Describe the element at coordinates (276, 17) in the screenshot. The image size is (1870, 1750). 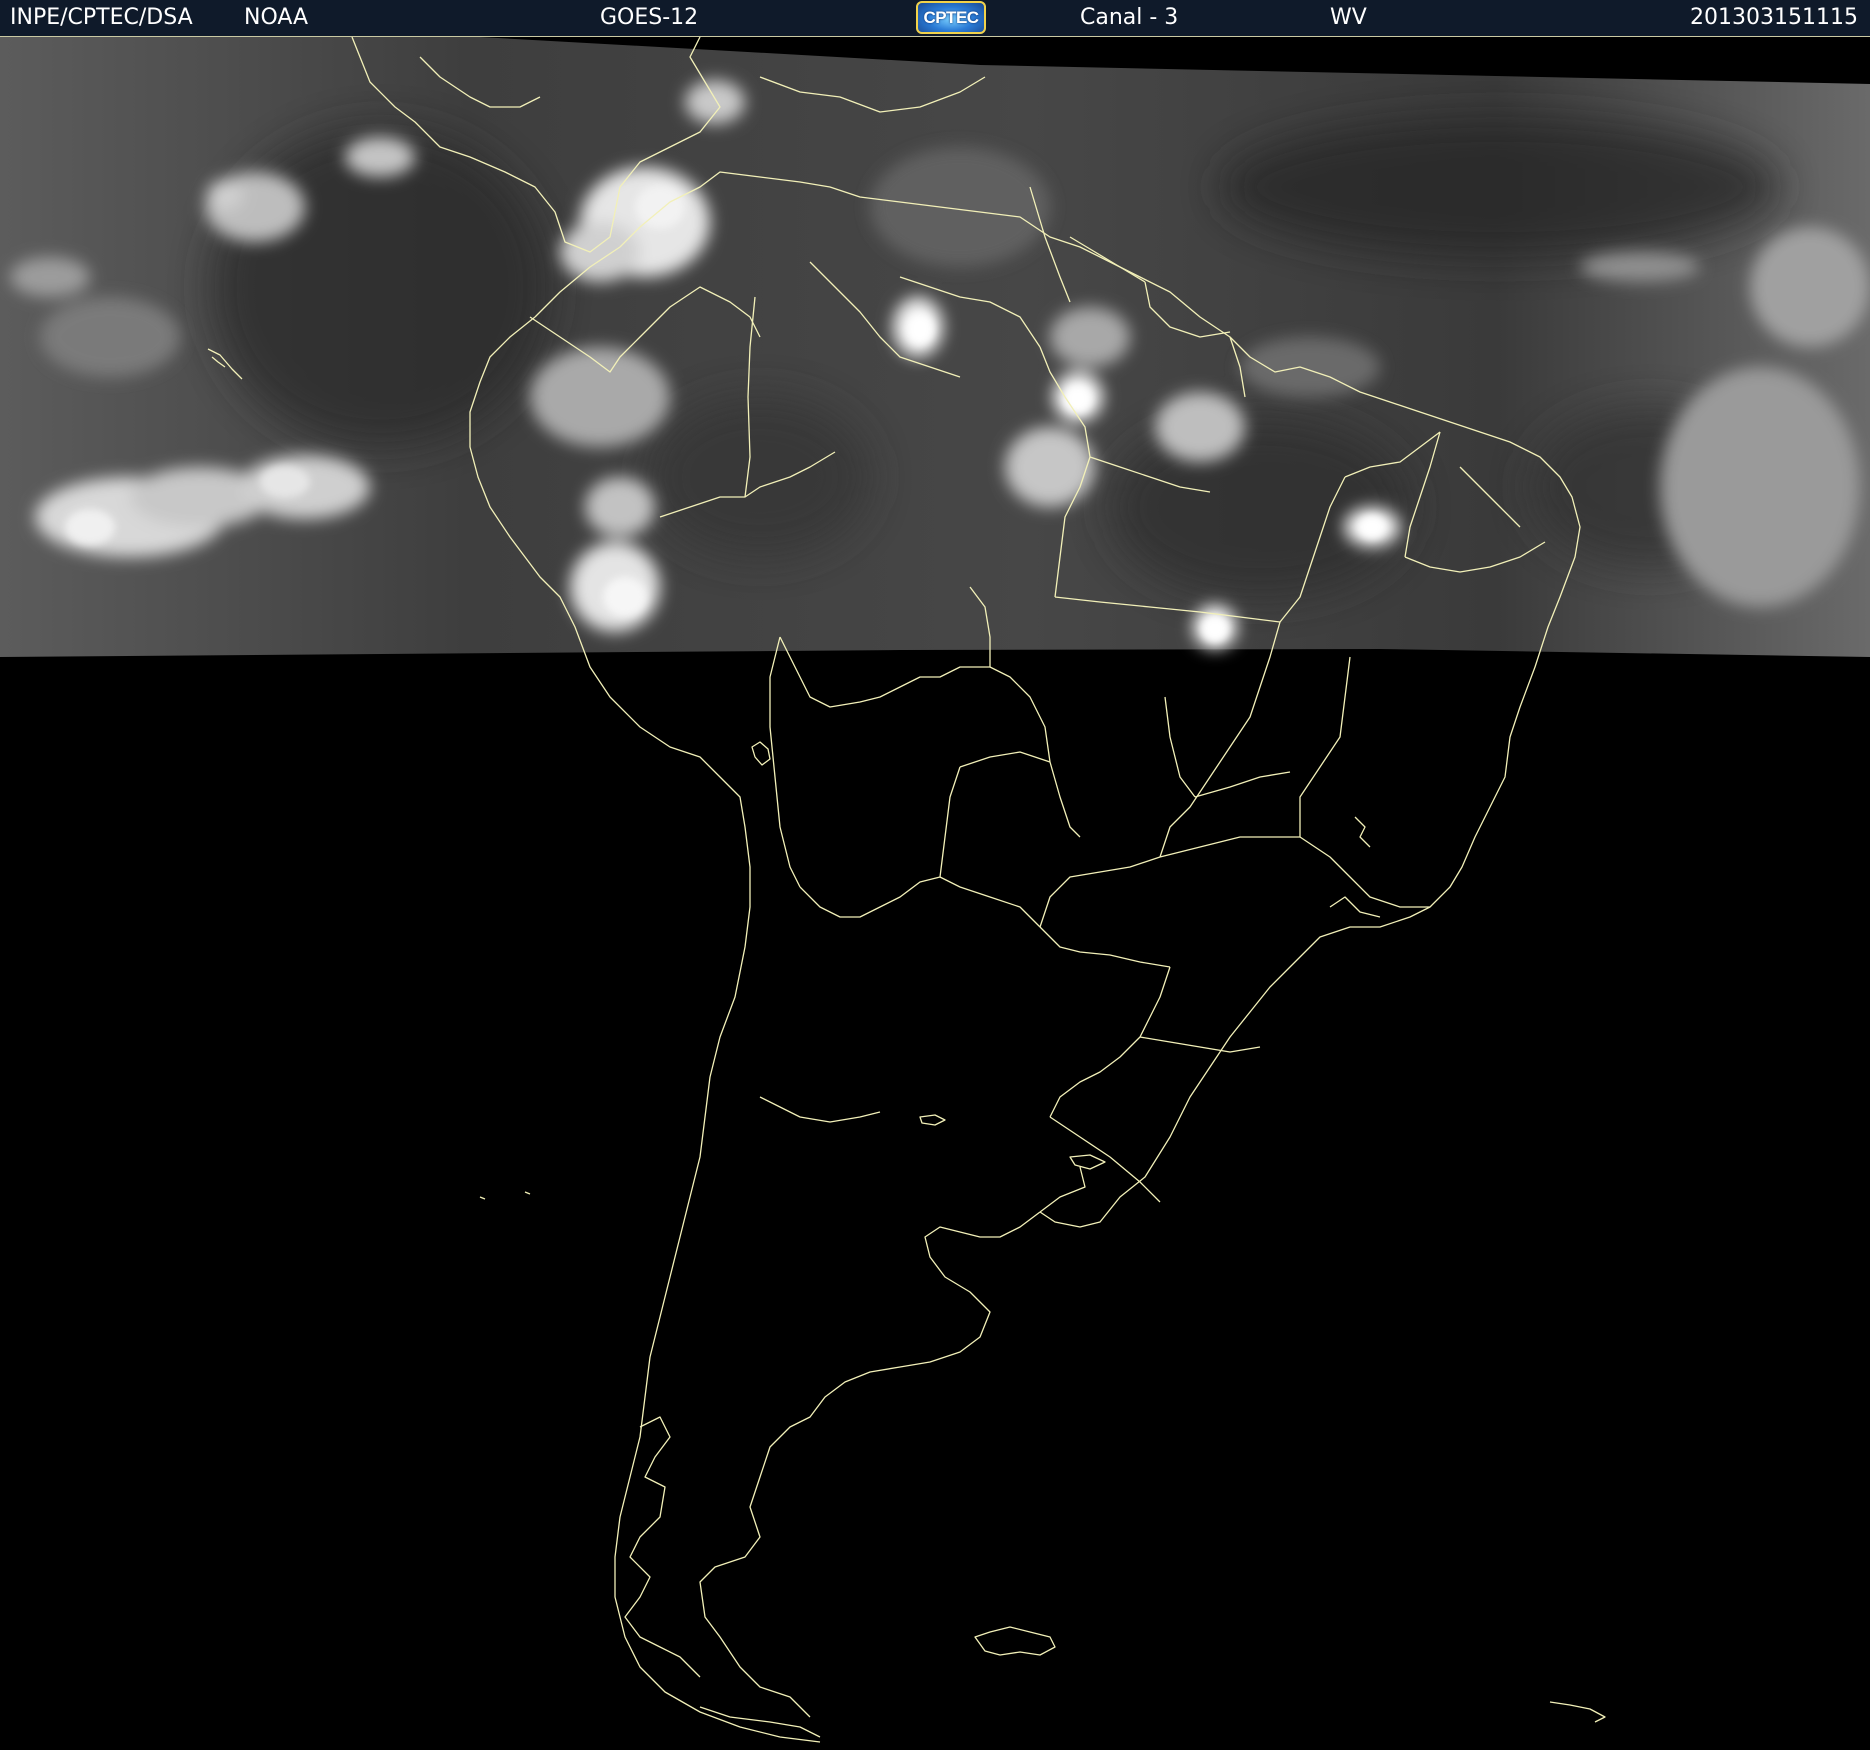
I see `agency-label: NOAA` at that location.